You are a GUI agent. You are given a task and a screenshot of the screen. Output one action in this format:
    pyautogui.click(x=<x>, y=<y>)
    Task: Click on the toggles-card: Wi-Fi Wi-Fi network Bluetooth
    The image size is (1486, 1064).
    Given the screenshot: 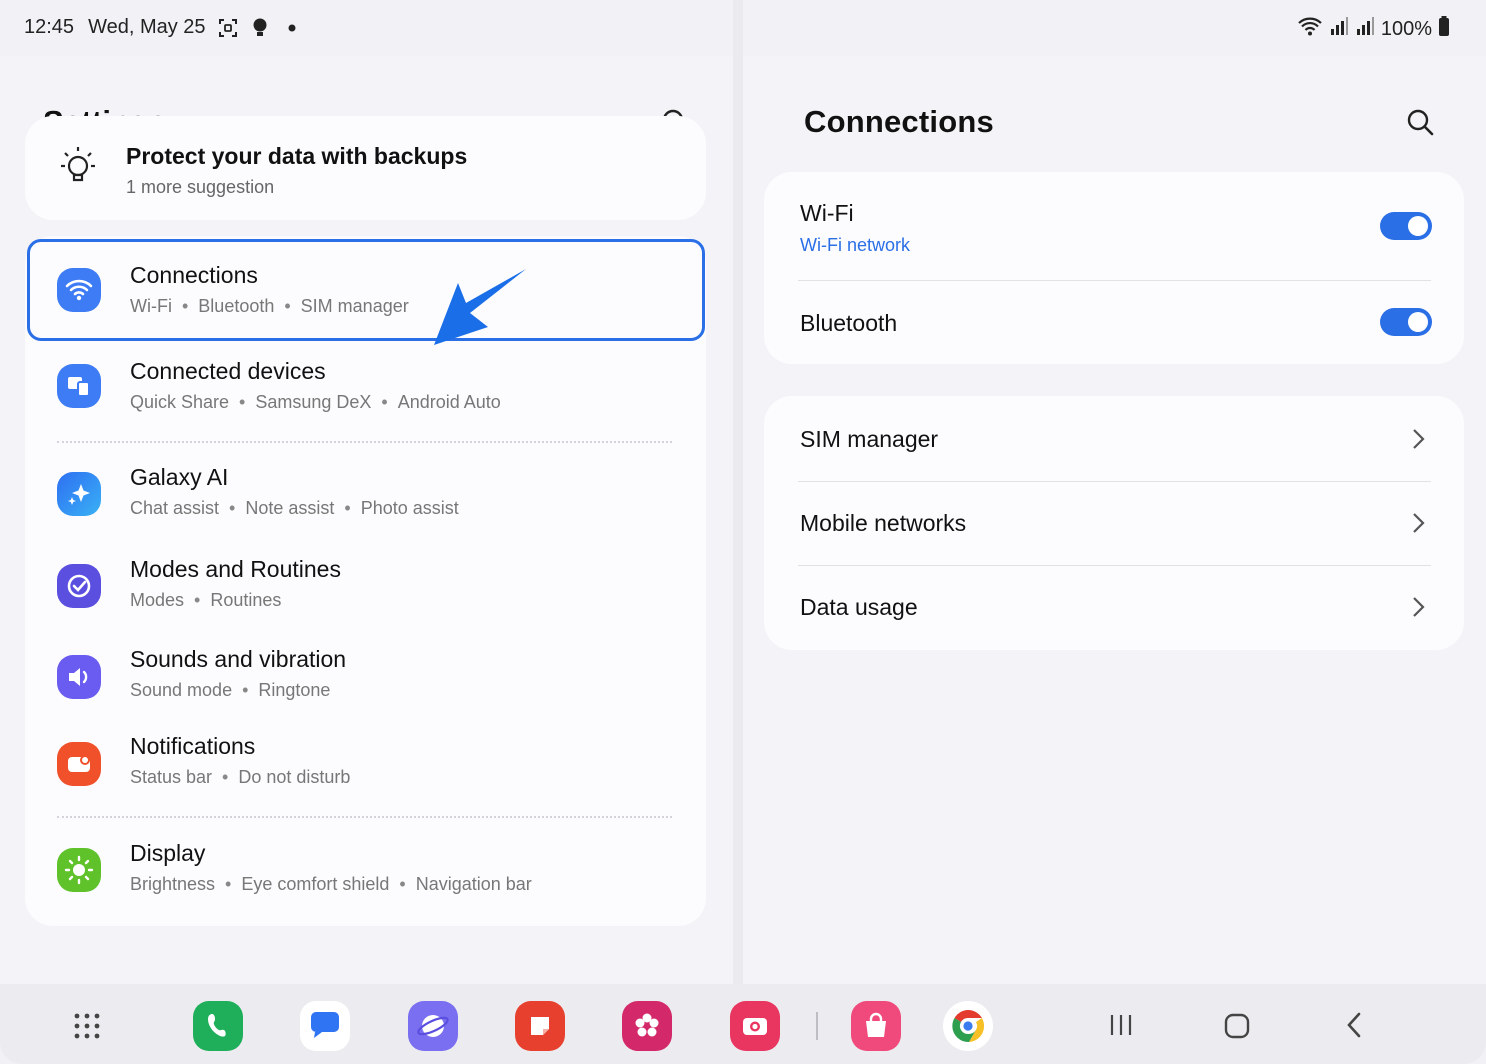 What is the action you would take?
    pyautogui.click(x=1114, y=268)
    